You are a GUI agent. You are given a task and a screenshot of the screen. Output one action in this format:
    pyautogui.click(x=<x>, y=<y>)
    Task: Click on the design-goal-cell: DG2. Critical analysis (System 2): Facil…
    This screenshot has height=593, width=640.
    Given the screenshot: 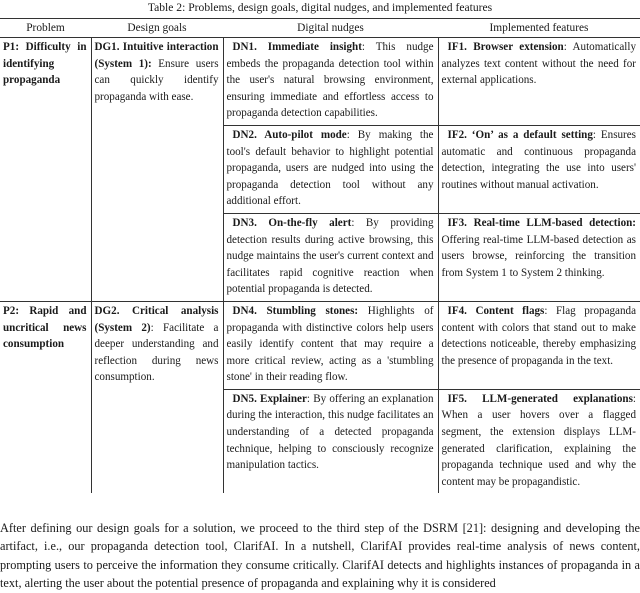 What is the action you would take?
    pyautogui.click(x=156, y=397)
    